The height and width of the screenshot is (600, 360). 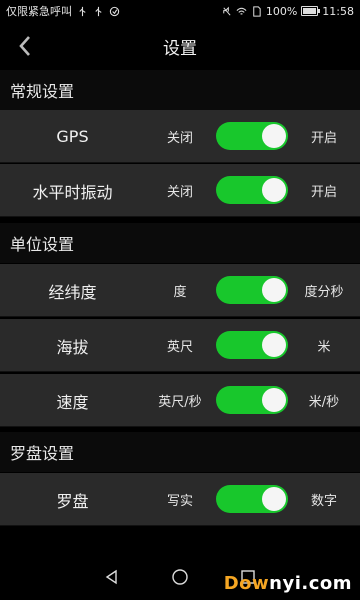 I want to click on speed-toggle, so click(x=252, y=400).